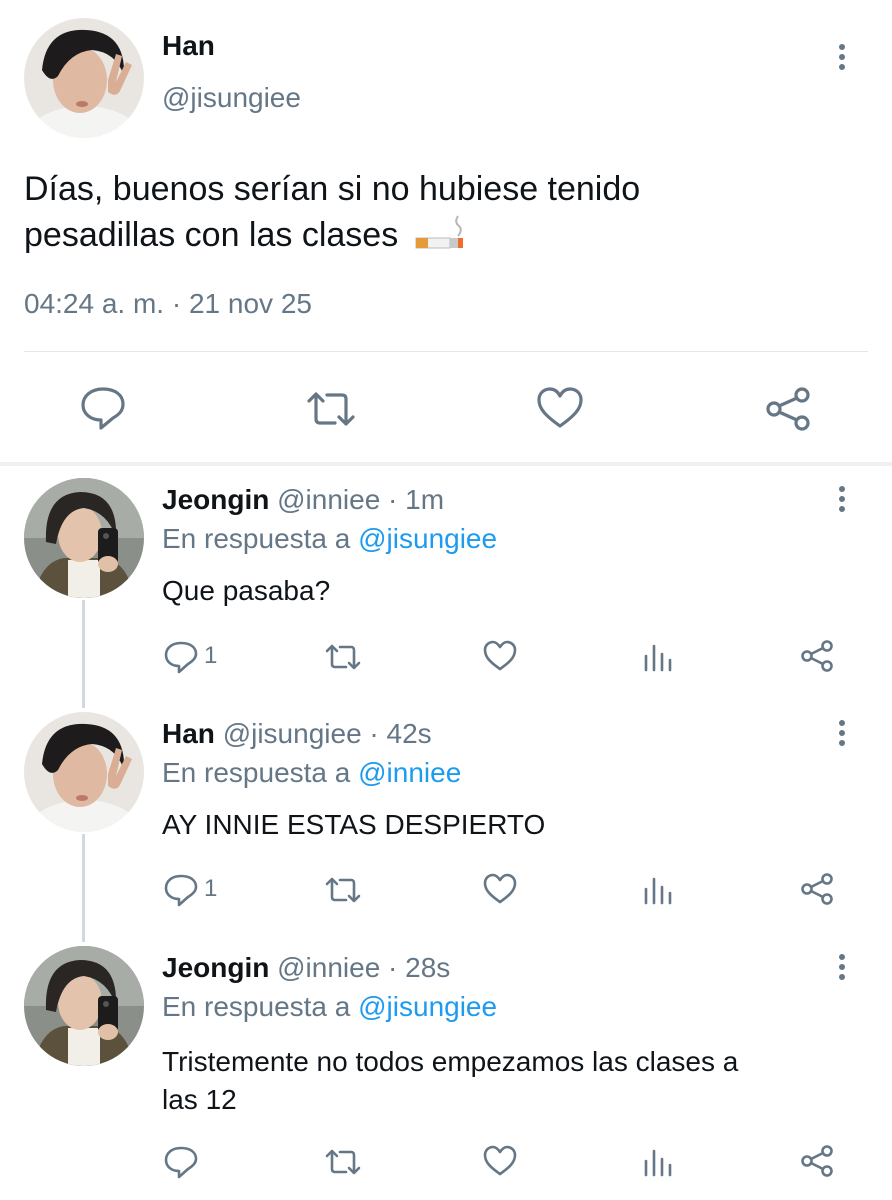 This screenshot has width=892, height=1200. I want to click on reply-header: Jeongin @inniee · 28s, so click(306, 968).